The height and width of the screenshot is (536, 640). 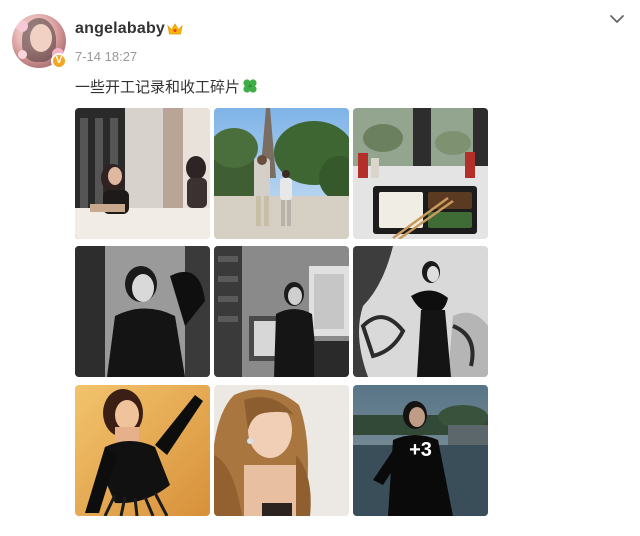 I want to click on post-text: 一些开工记录和收工碎片, so click(x=166, y=86).